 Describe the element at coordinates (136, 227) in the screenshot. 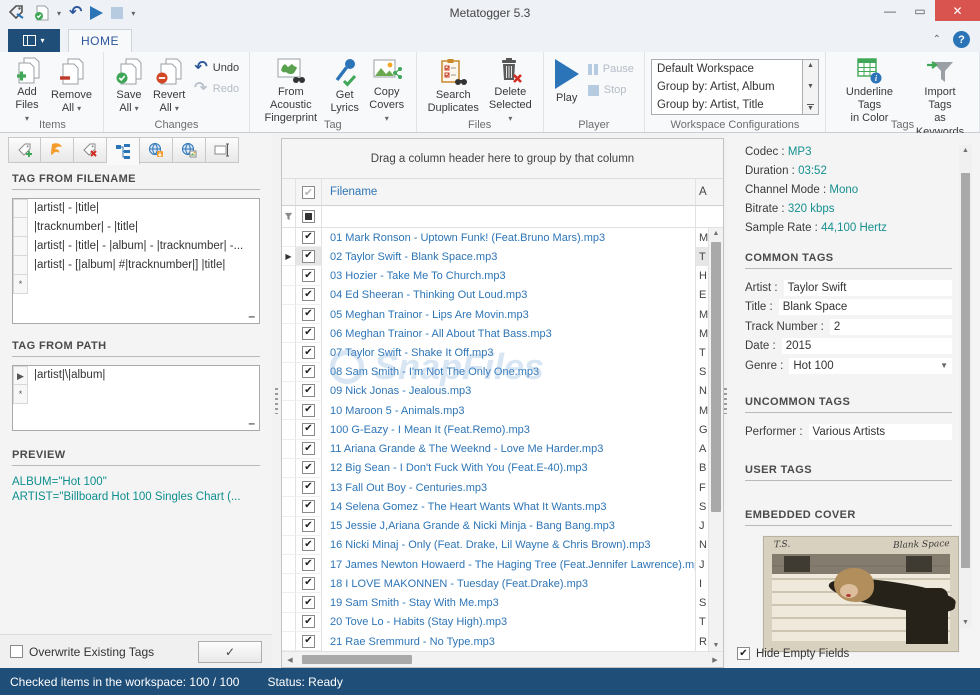

I see `pattern-row: |tracknumber| - |title|` at that location.